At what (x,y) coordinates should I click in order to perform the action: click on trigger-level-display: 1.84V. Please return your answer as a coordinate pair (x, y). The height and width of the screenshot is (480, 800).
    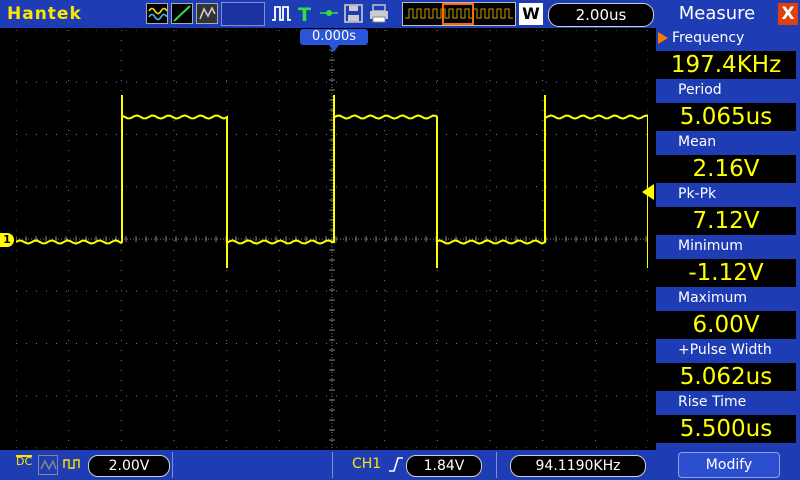
    Looking at the image, I should click on (444, 466).